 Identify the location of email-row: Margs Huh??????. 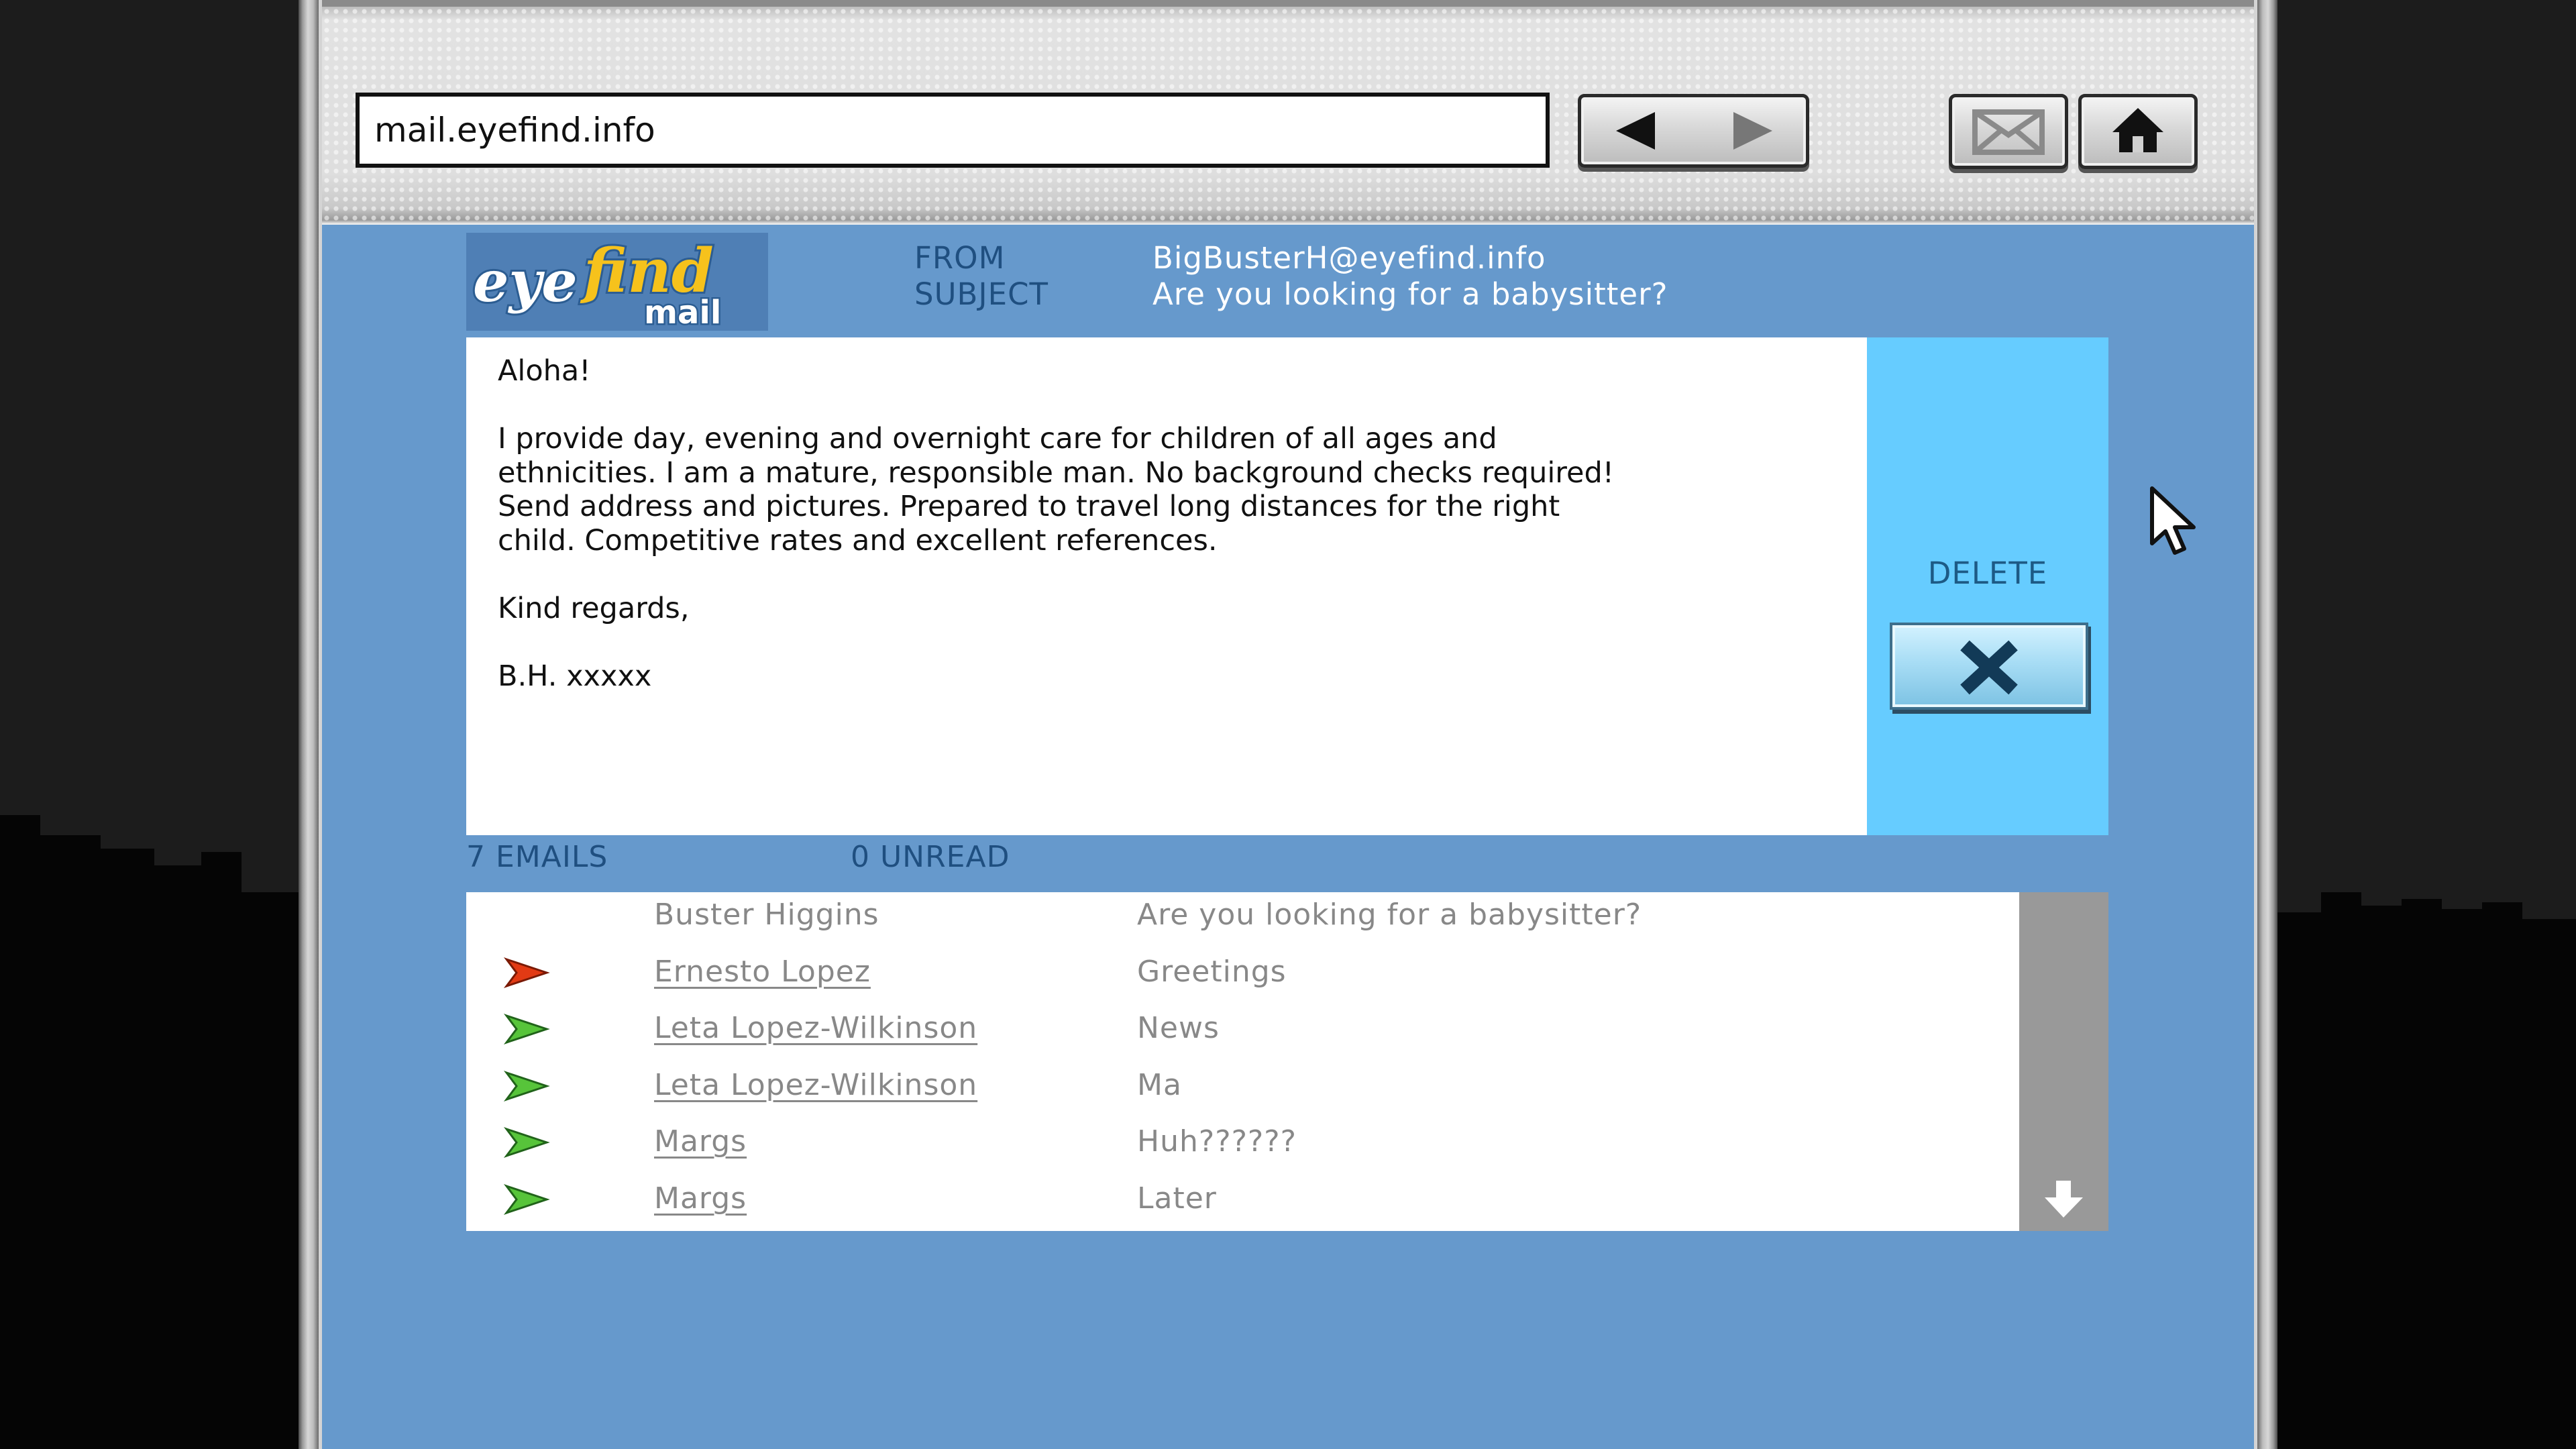
(1242, 1142).